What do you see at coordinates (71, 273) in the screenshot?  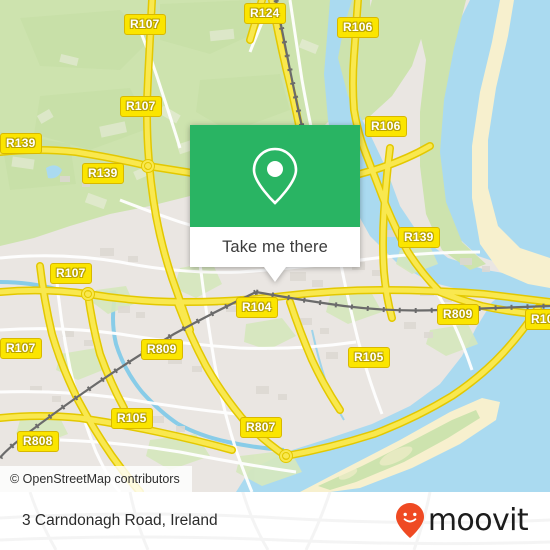 I see `road-shield-r107-8: R107` at bounding box center [71, 273].